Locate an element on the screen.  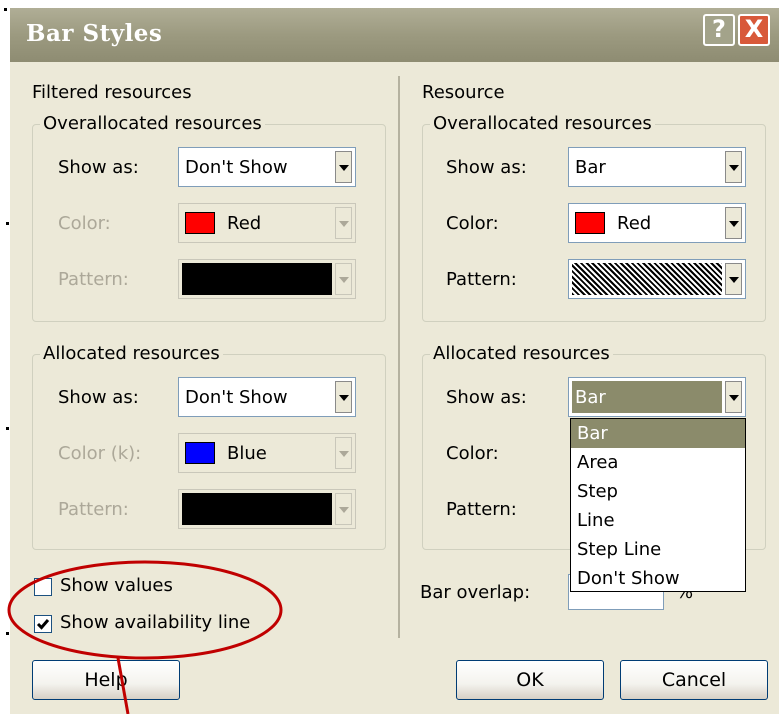
annotation-overlay is located at coordinates (145, 637).